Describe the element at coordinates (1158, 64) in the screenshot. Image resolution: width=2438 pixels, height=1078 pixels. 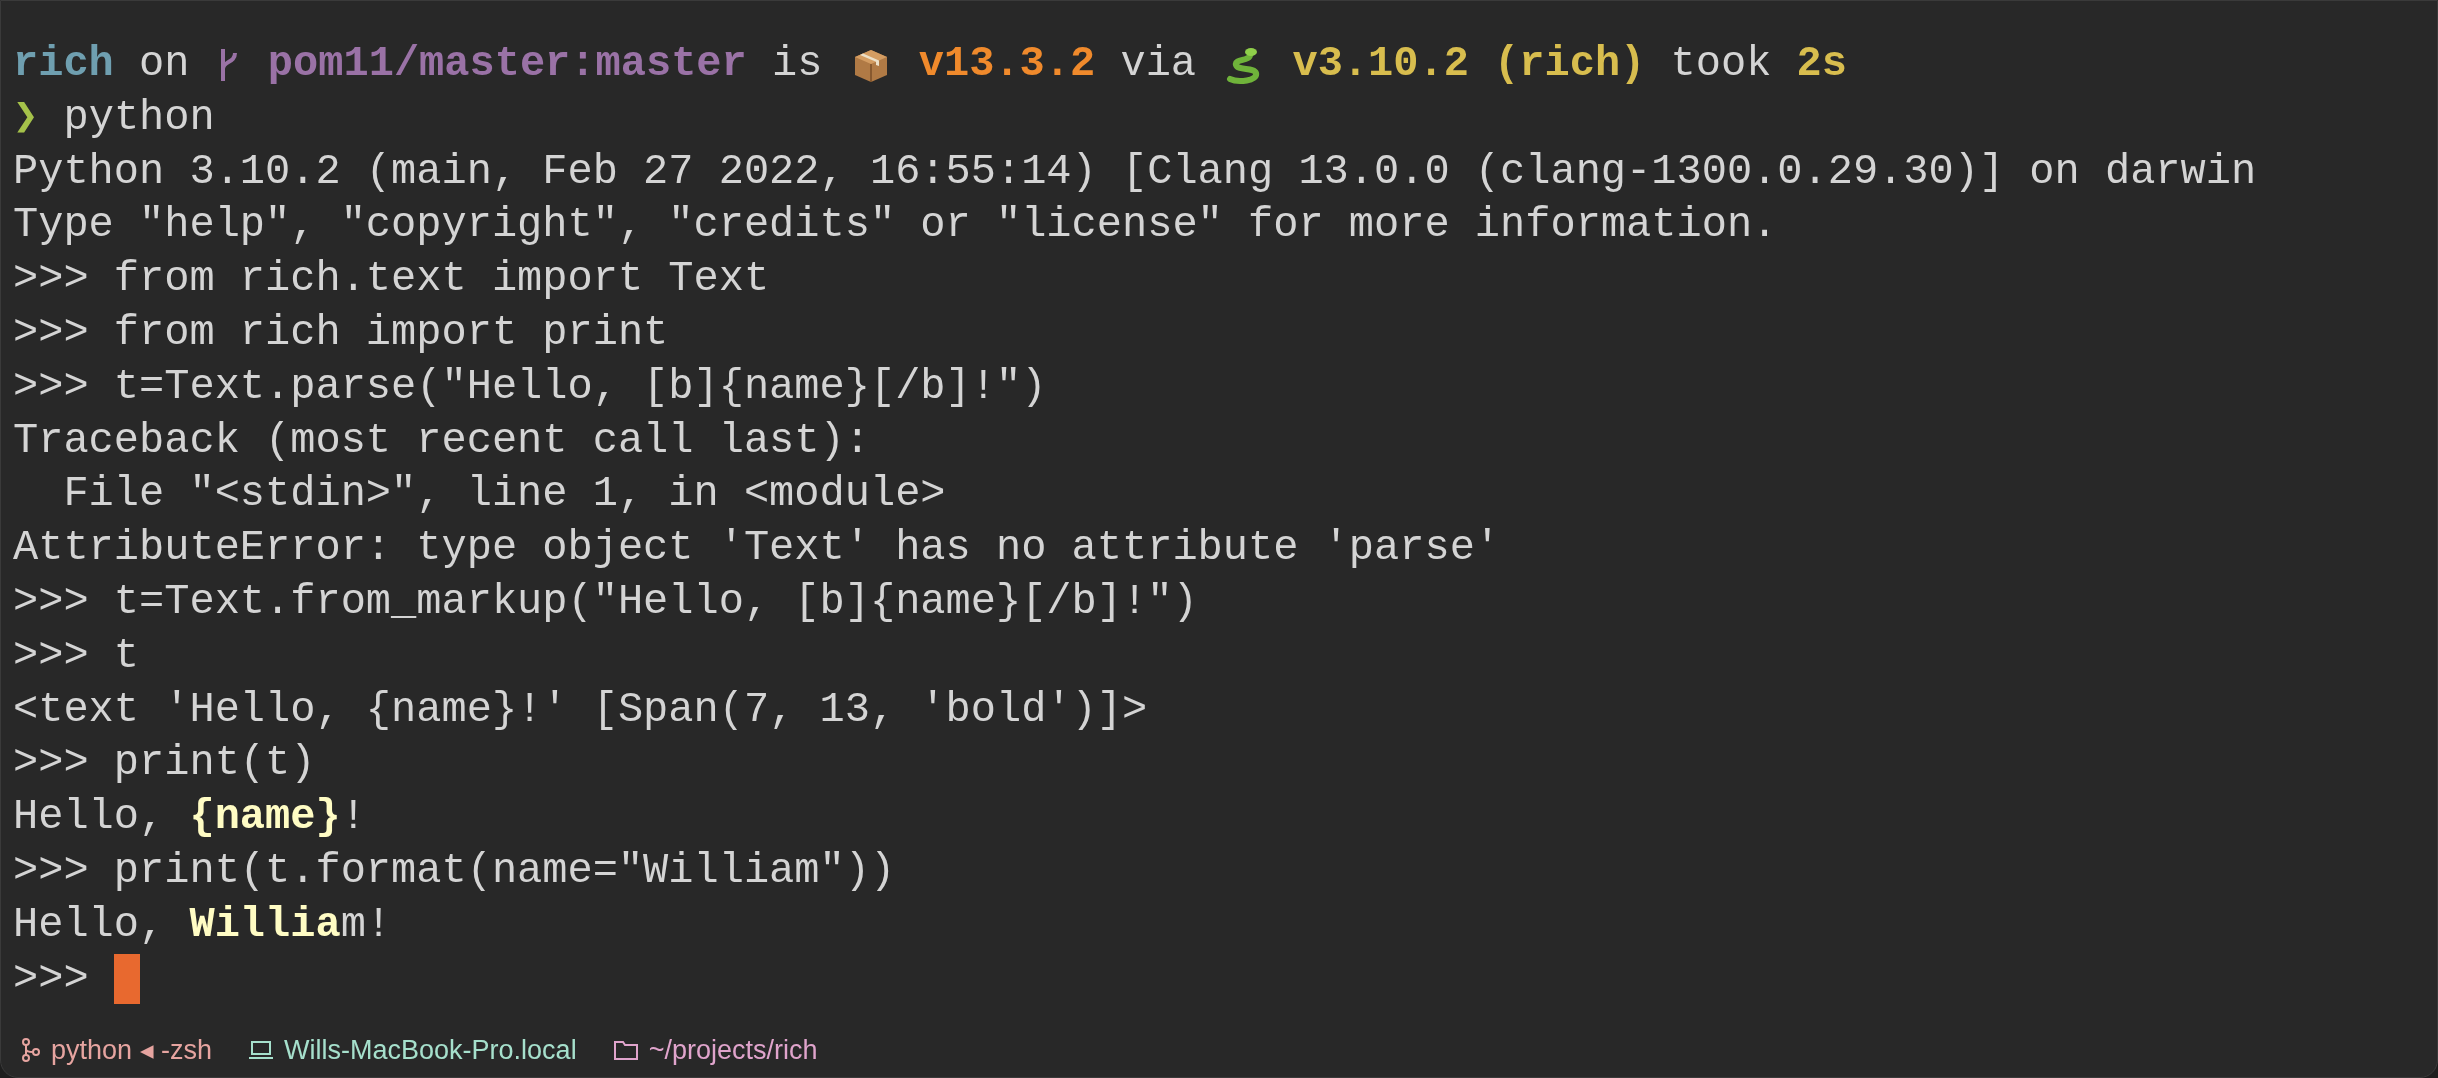
I see `terminal-text: via` at that location.